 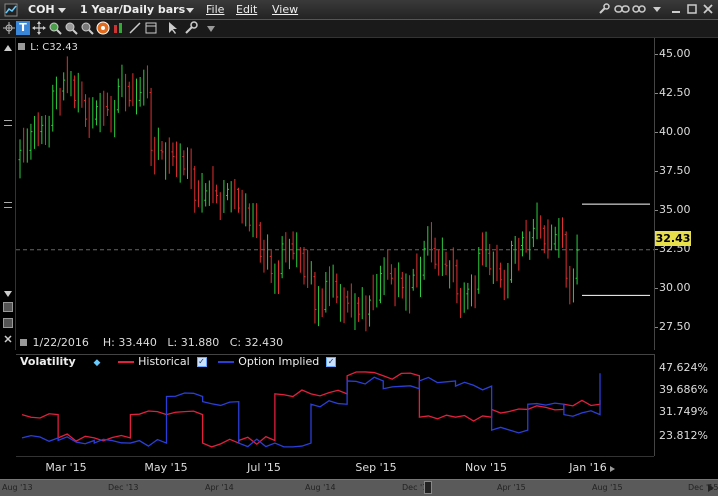 What do you see at coordinates (60, 342) in the screenshot?
I see `ohlc-date: 1/22/2016` at bounding box center [60, 342].